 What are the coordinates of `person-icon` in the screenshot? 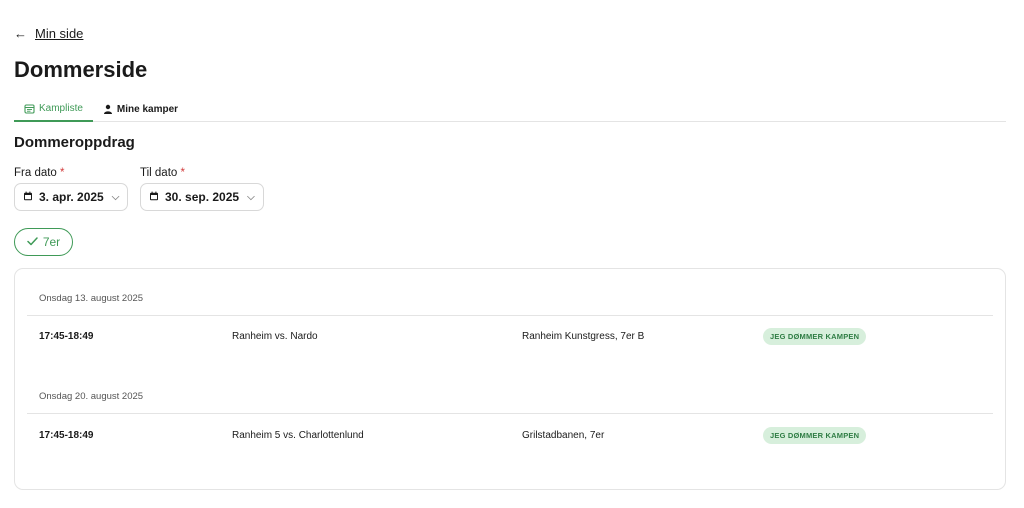 It's located at (108, 109).